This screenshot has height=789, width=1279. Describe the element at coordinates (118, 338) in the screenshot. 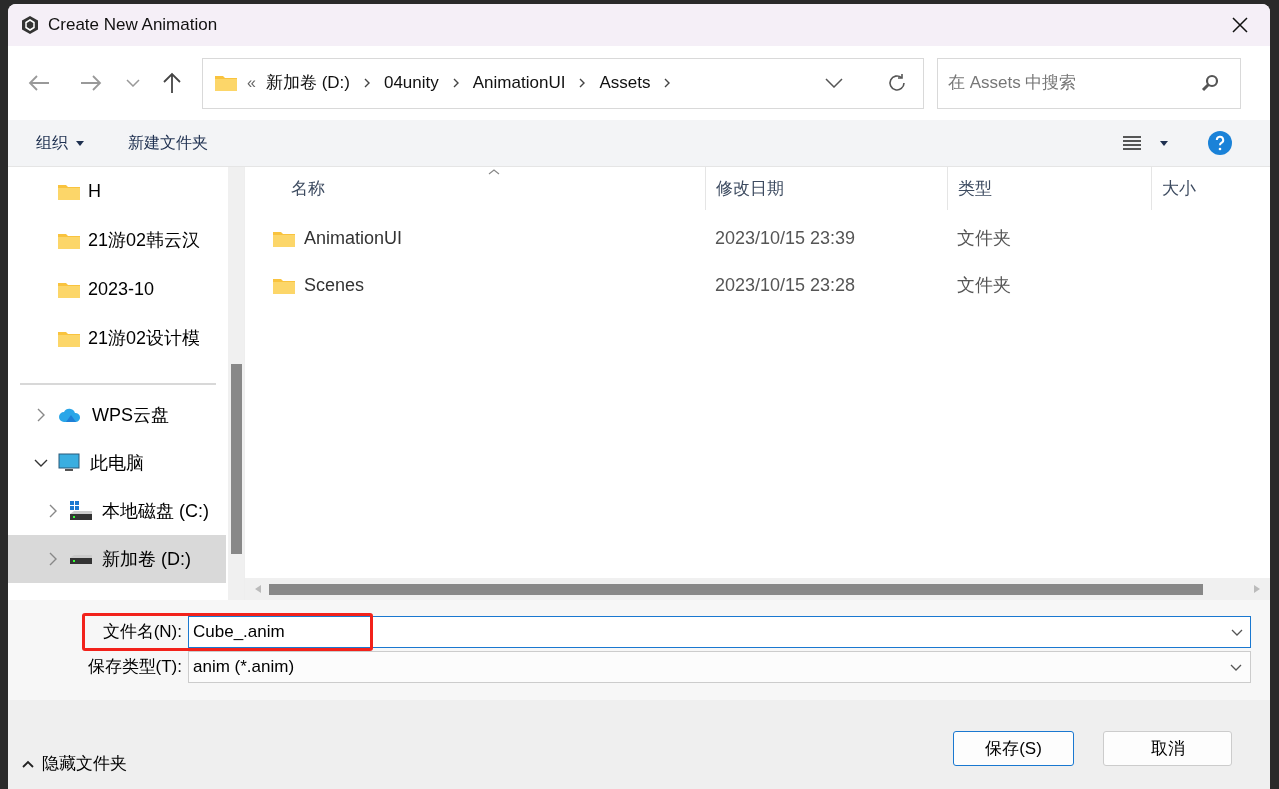

I see `sidebar-item: 21游02设计模` at that location.